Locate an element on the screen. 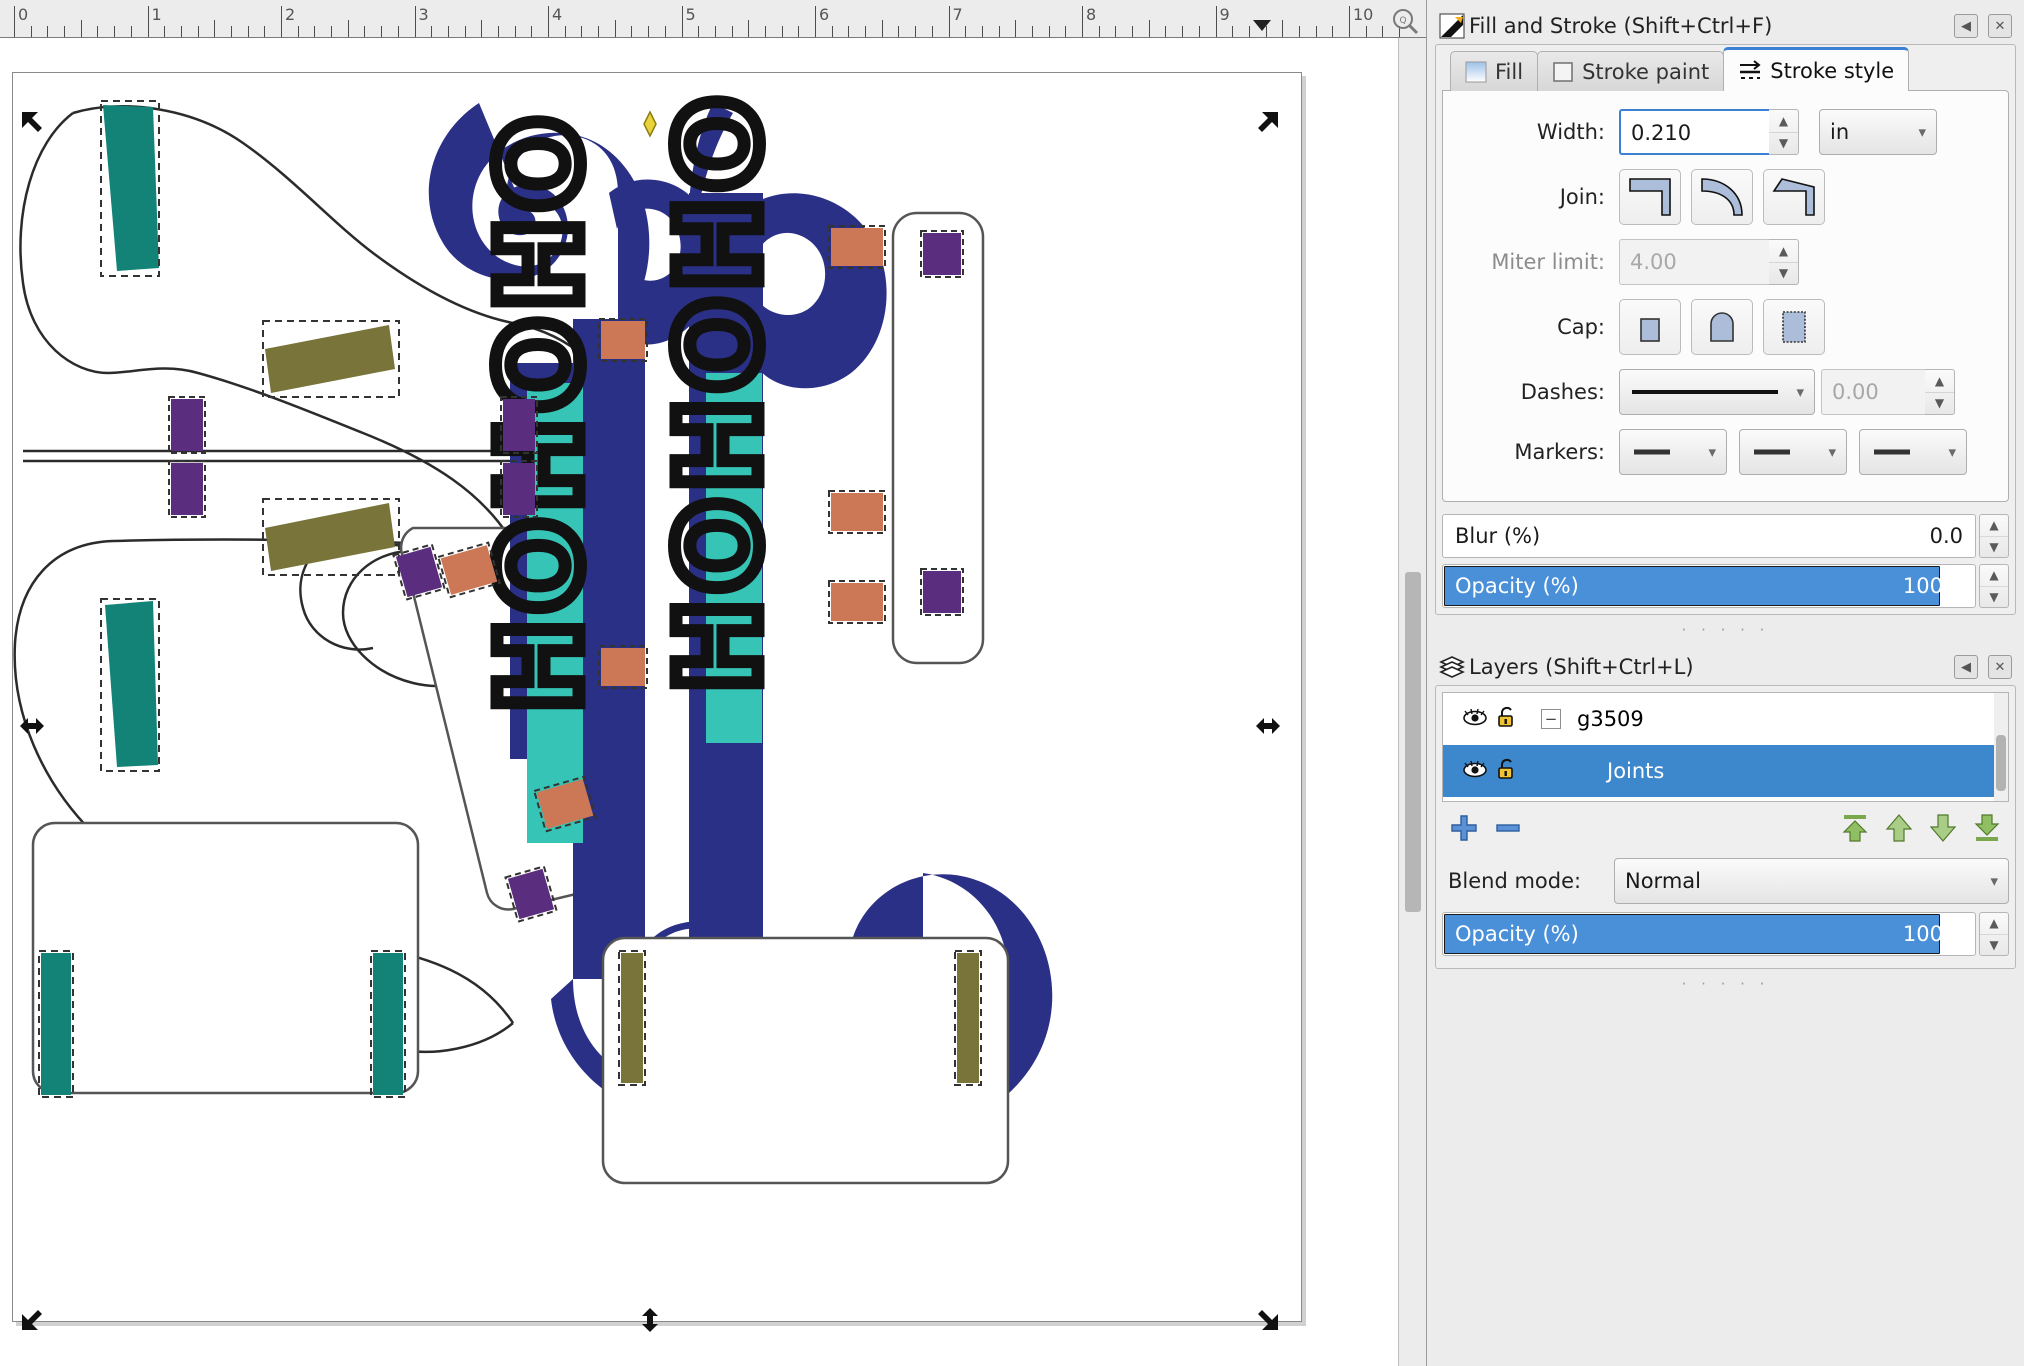 Image resolution: width=2024 pixels, height=1366 pixels. opacity-step-up: ▲ is located at coordinates (1994, 576).